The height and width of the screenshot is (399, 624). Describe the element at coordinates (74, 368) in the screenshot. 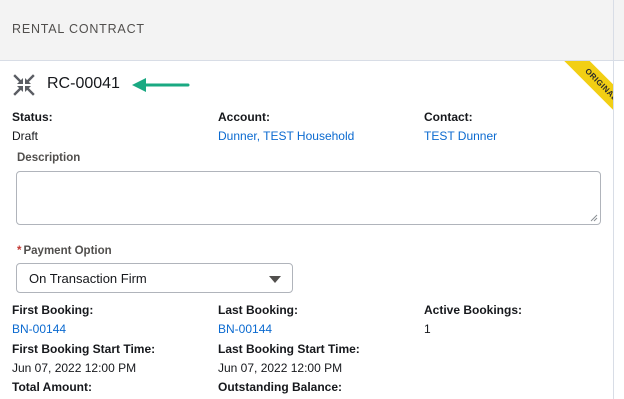

I see `first-start-value: Jun 07, 2022 12:00 PM` at that location.